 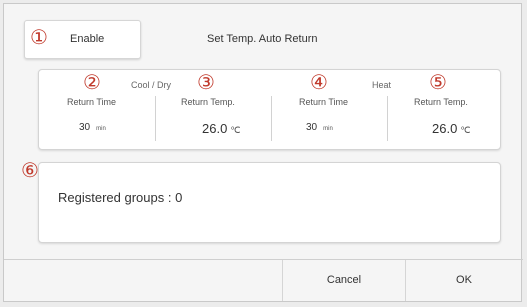 What do you see at coordinates (438, 83) in the screenshot?
I see `callout-5: ⑤` at bounding box center [438, 83].